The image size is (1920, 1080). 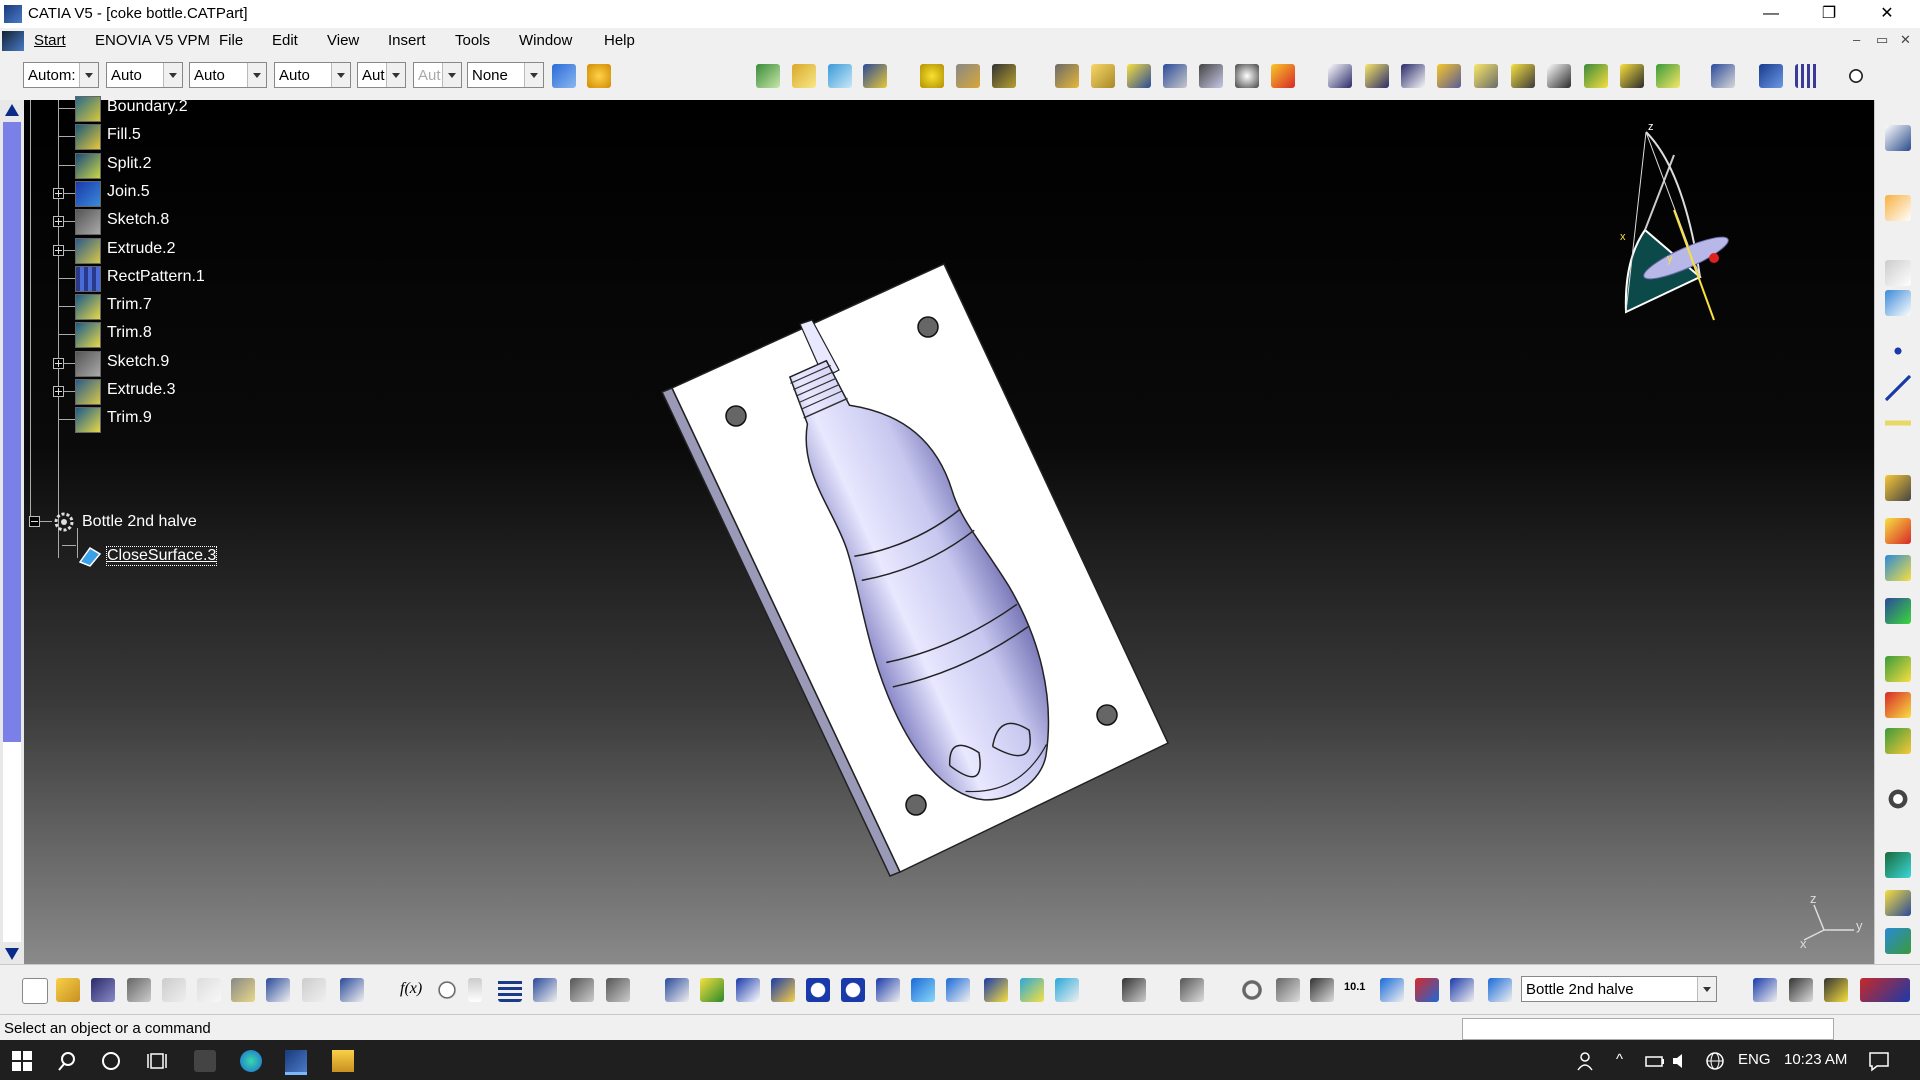 What do you see at coordinates (139, 990) in the screenshot?
I see `print-icon` at bounding box center [139, 990].